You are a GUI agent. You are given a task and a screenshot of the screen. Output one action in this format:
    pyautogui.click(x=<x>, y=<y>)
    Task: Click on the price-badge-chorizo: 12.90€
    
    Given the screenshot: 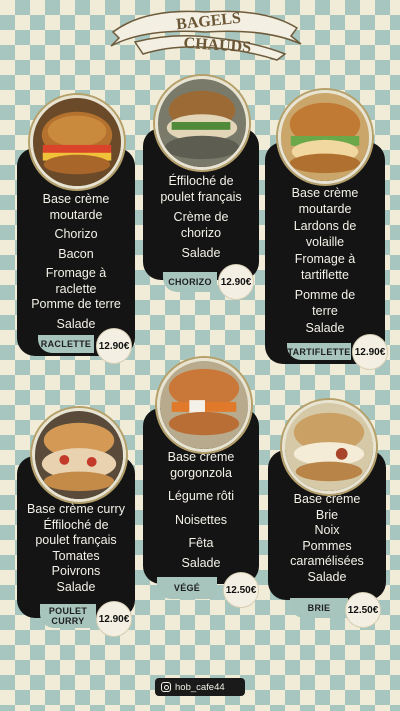 What is the action you would take?
    pyautogui.click(x=236, y=282)
    